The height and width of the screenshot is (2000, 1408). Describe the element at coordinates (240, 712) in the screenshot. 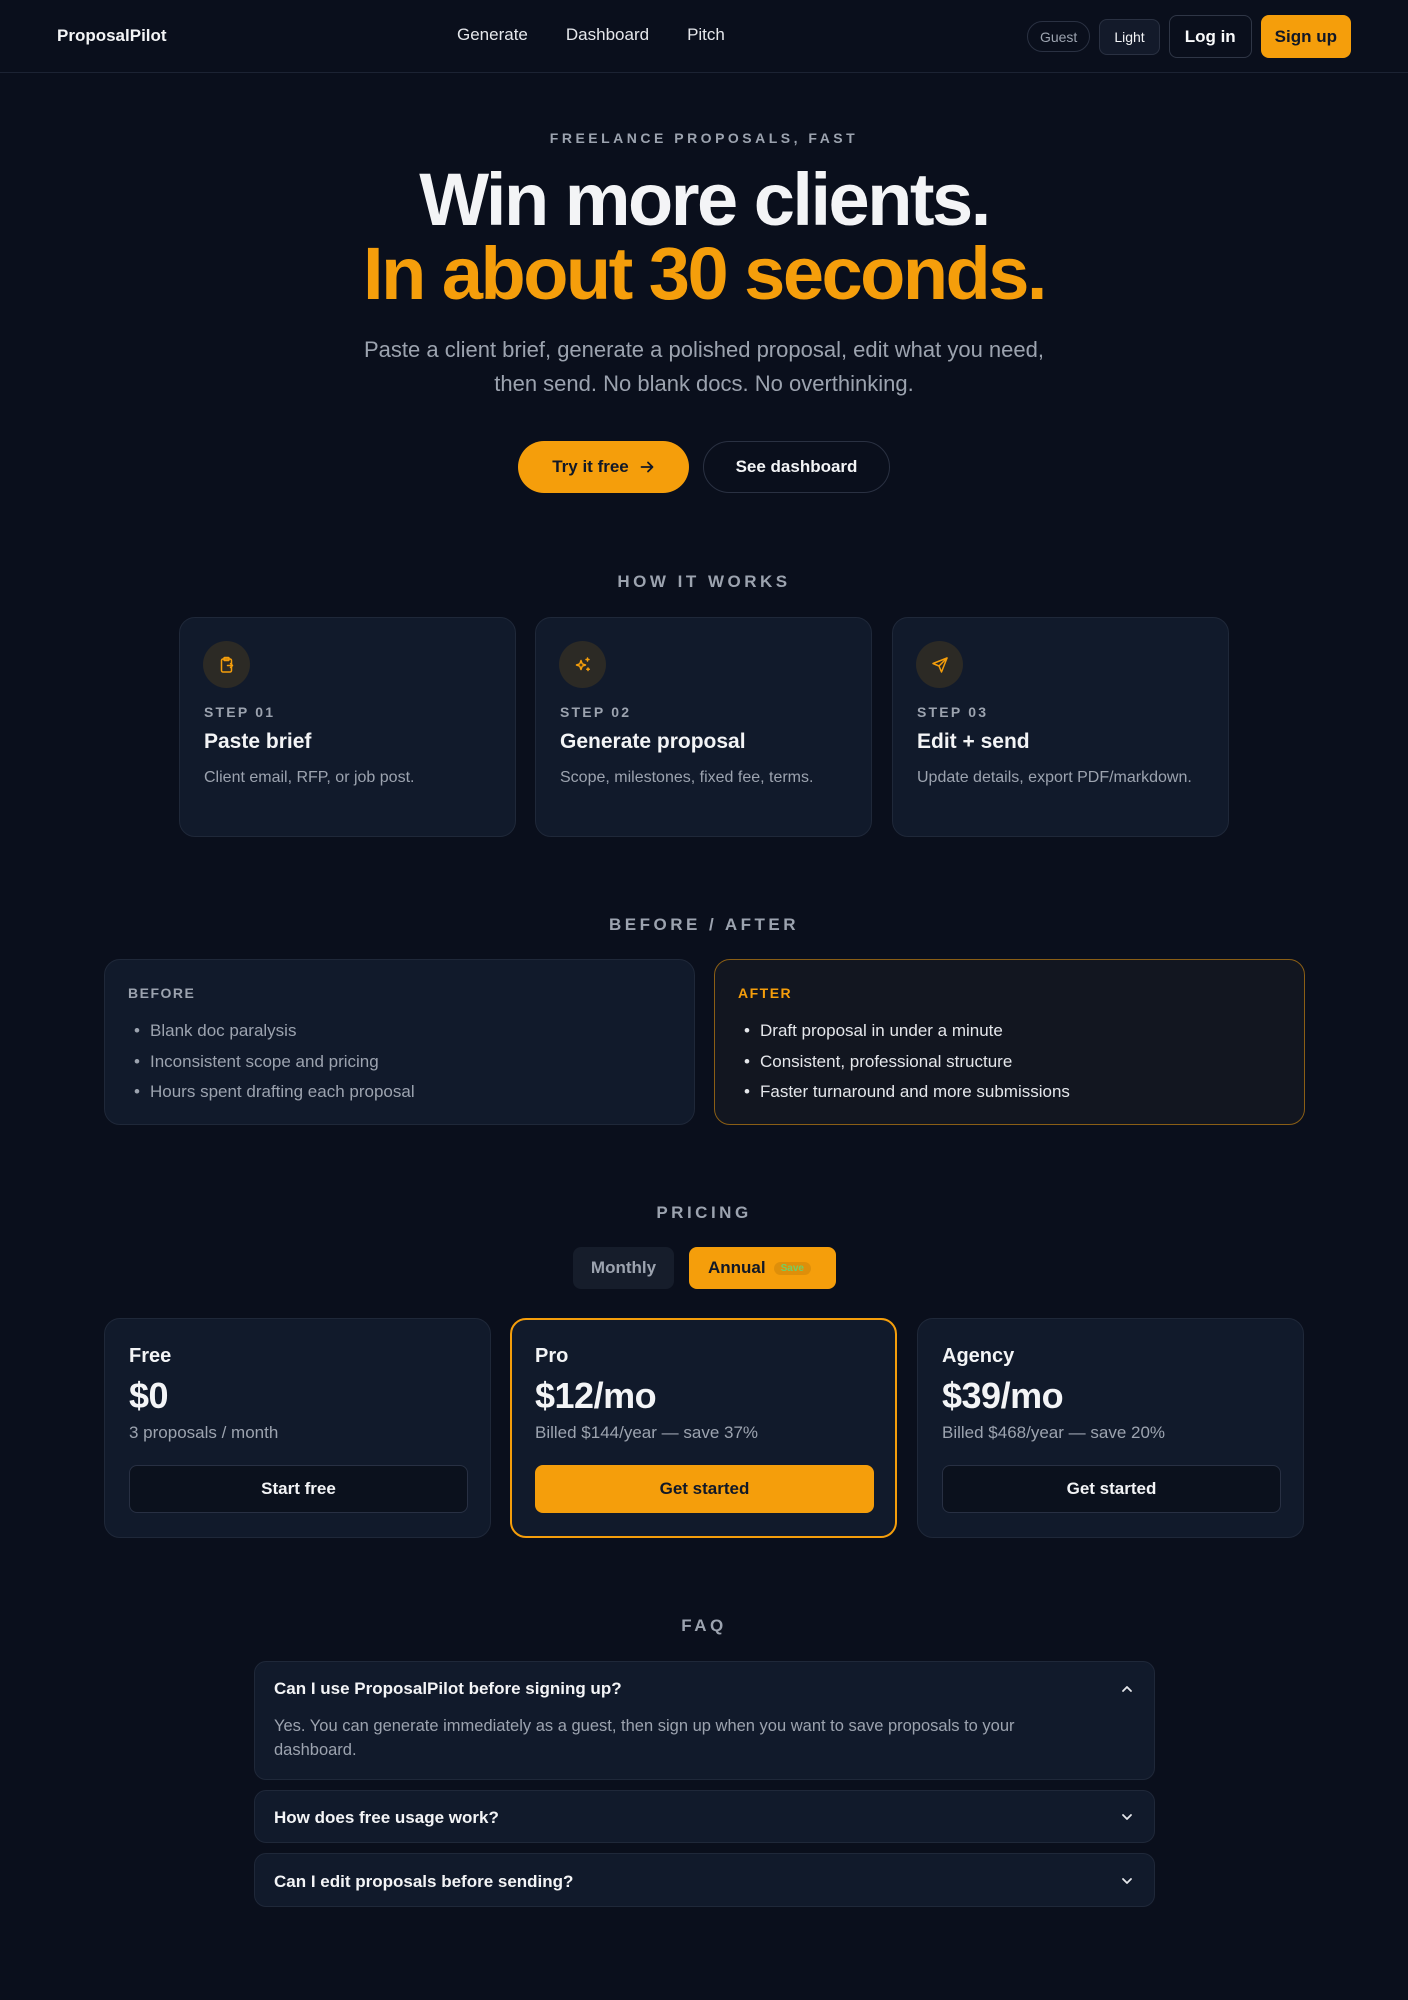

I see `step-number: STEP 01` at that location.